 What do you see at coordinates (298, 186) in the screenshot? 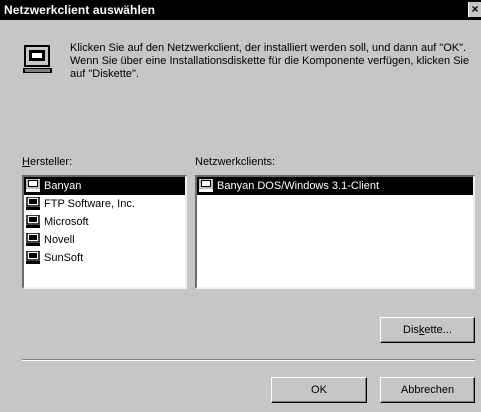
I see `list-item-label: Banyan DOS/Windows 3.1-Client` at bounding box center [298, 186].